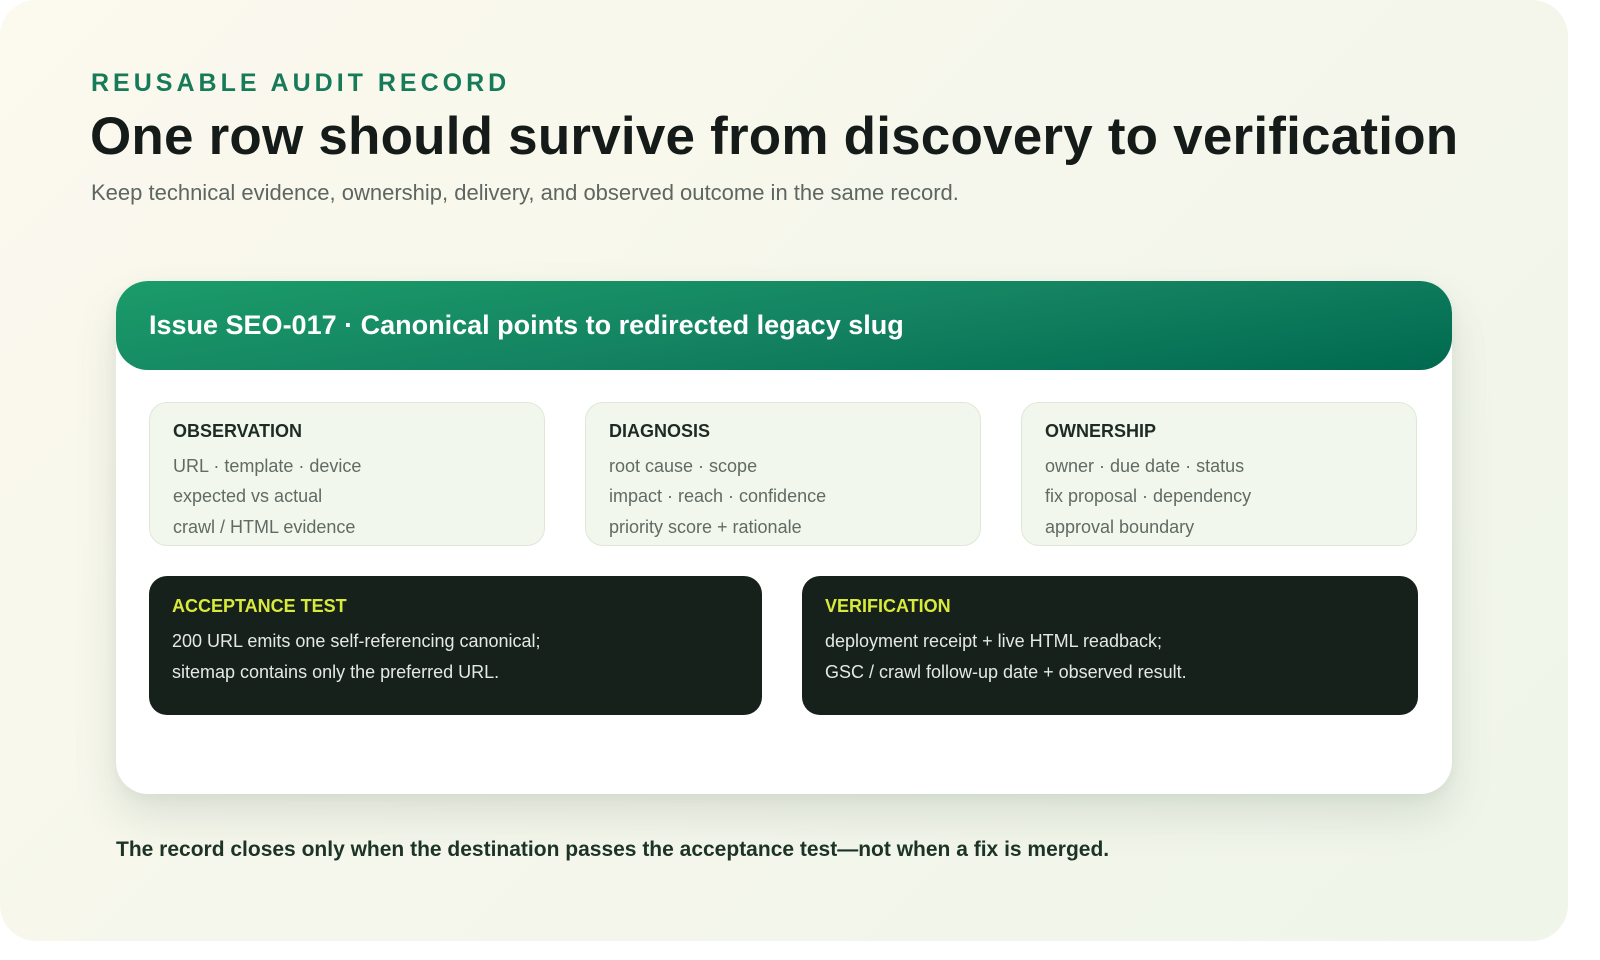  I want to click on ownership-title: OWNERSHIP, so click(1101, 431).